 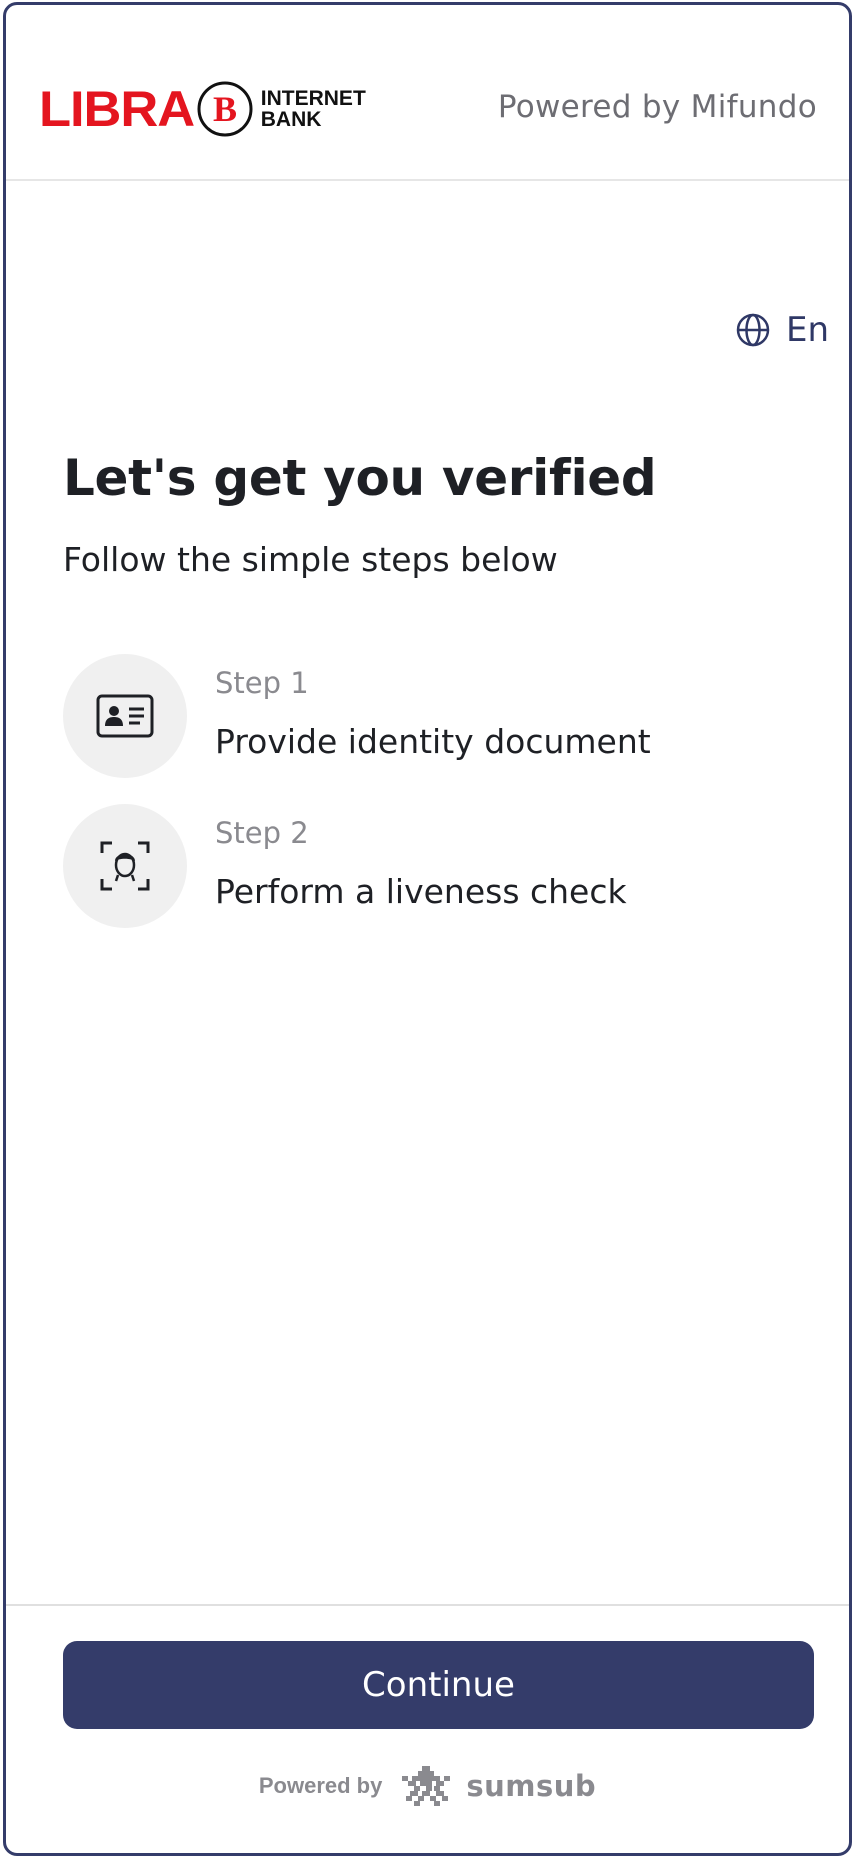 I want to click on continue-button: Continue, so click(x=438, y=1685).